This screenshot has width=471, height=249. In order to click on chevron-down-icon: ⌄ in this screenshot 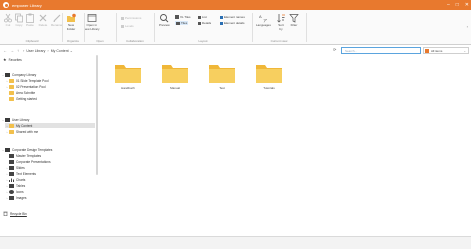, I will do `click(464, 50)`.